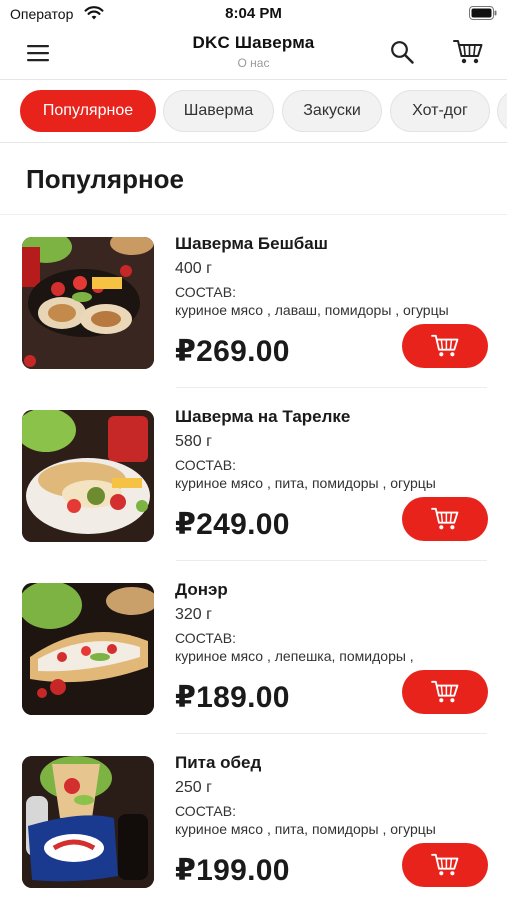 The width and height of the screenshot is (507, 900). I want to click on product-composition: куриное мясо , лепешка, помидоры ,, so click(294, 656).